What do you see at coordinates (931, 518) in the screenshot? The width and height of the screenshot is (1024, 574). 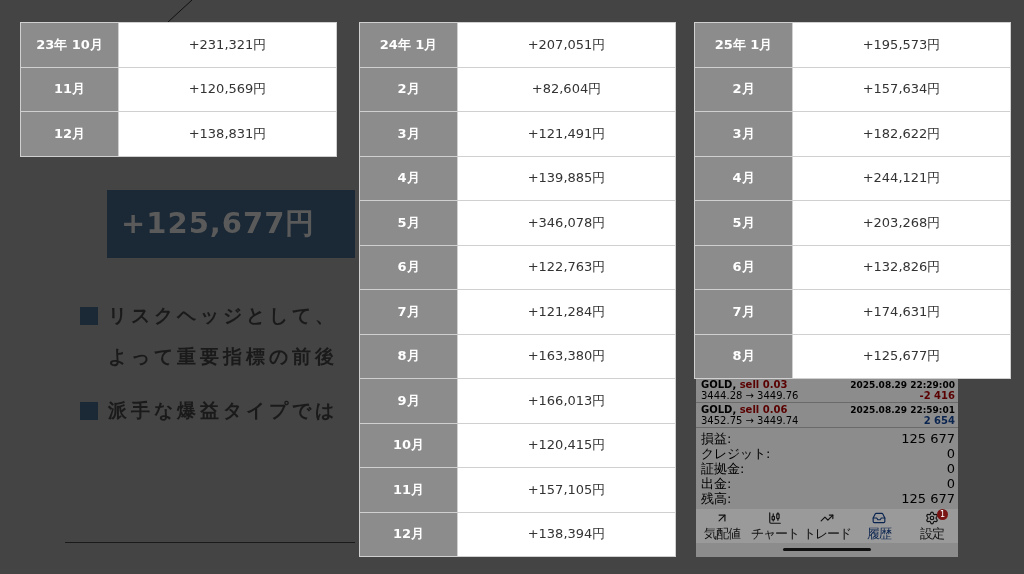 I see `settings-icon` at bounding box center [931, 518].